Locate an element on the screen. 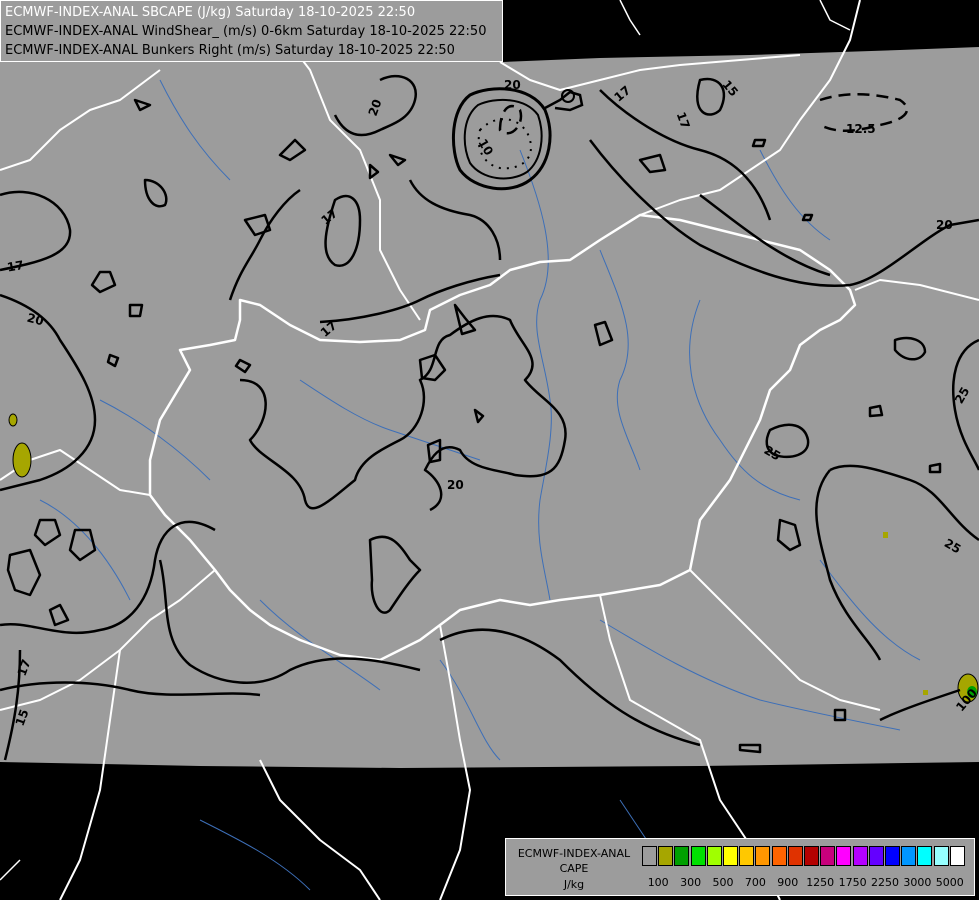 This screenshot has height=900, width=979. legend-title: ECMWF-INDEX-ANAL is located at coordinates (574, 853).